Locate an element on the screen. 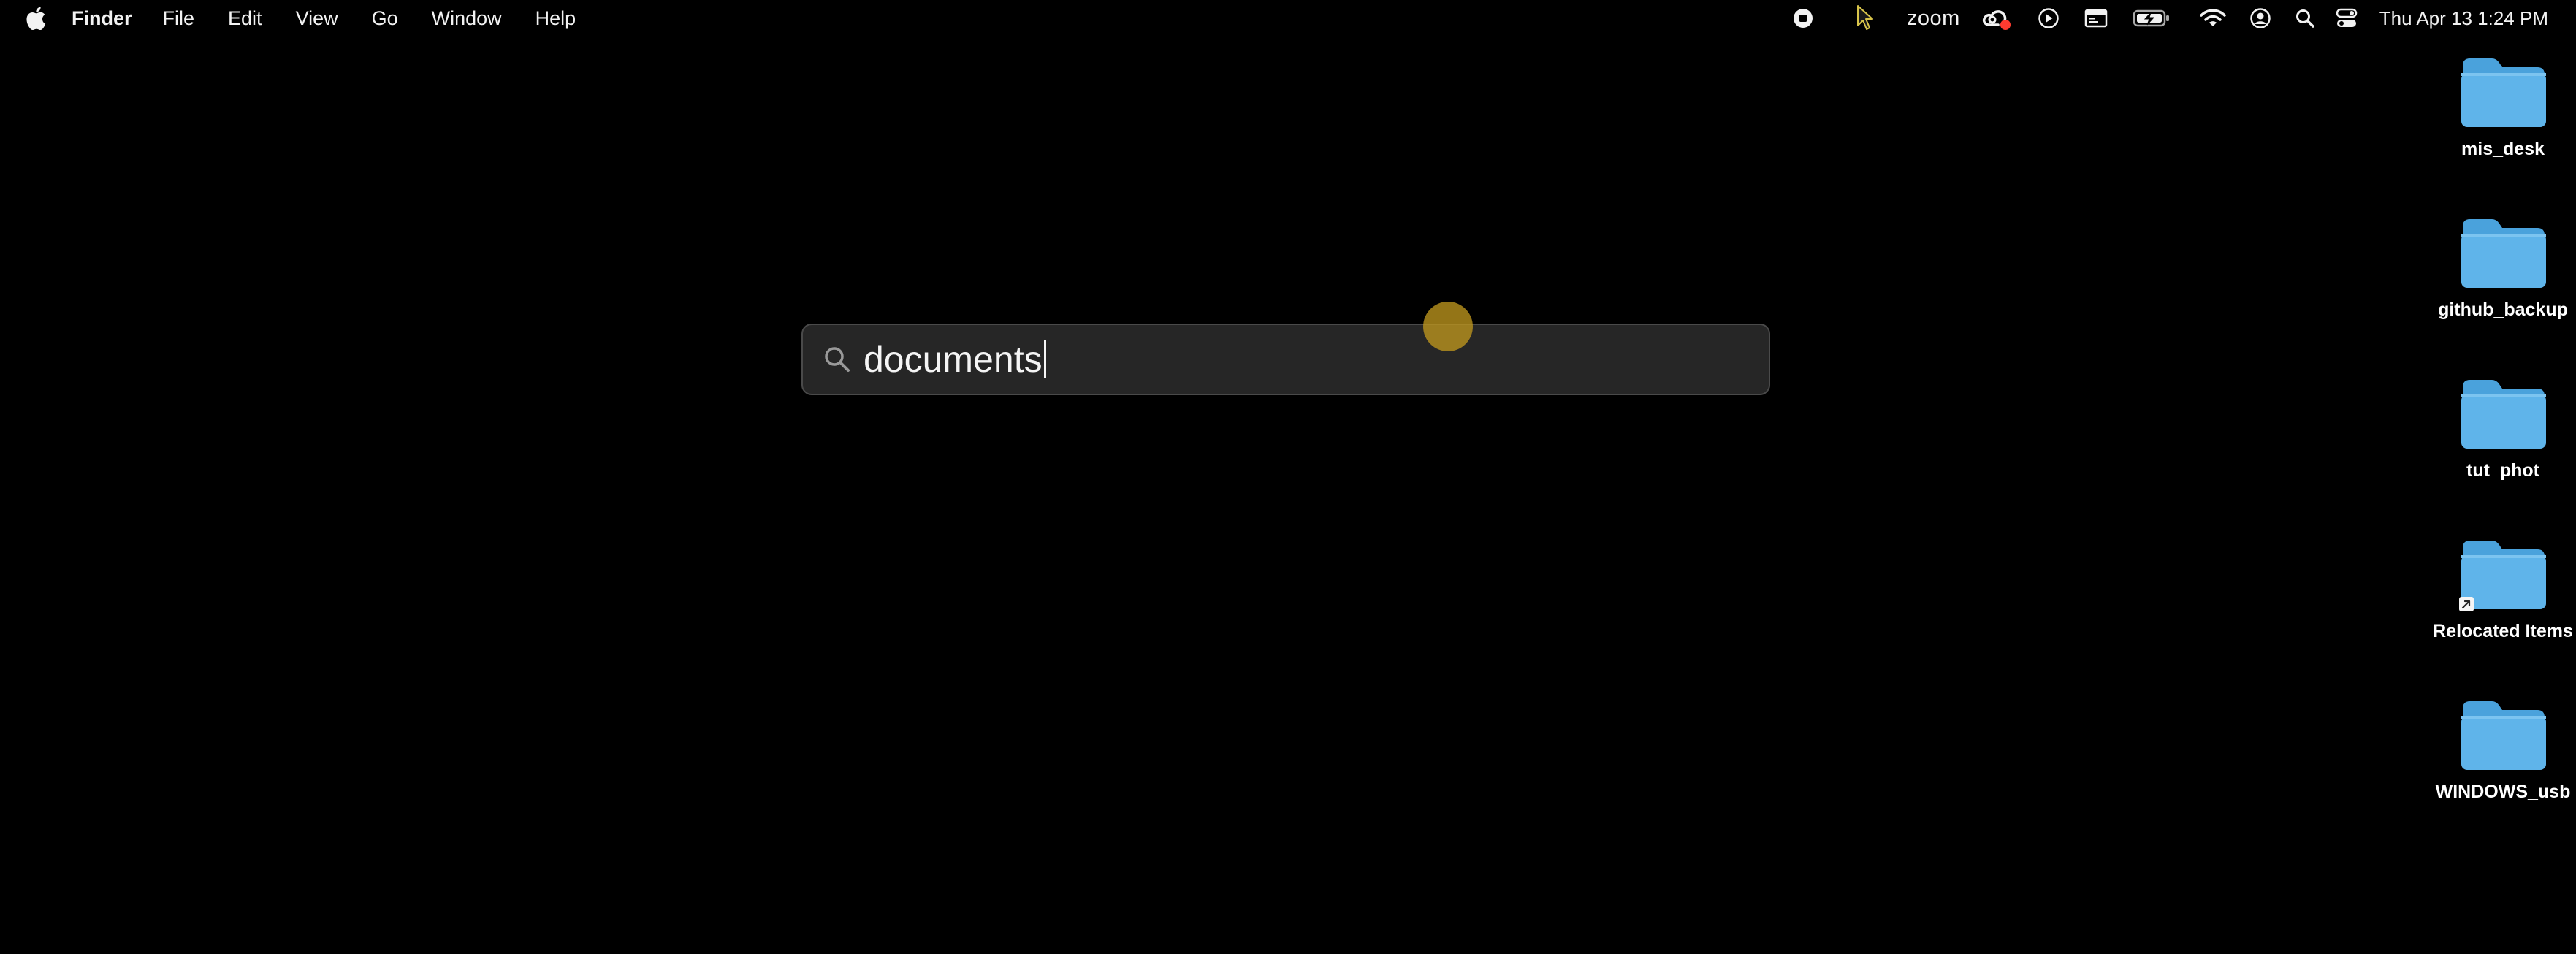 The height and width of the screenshot is (954, 2576). desktop-item-relocated-items: Relocated Items is located at coordinates (2503, 587).